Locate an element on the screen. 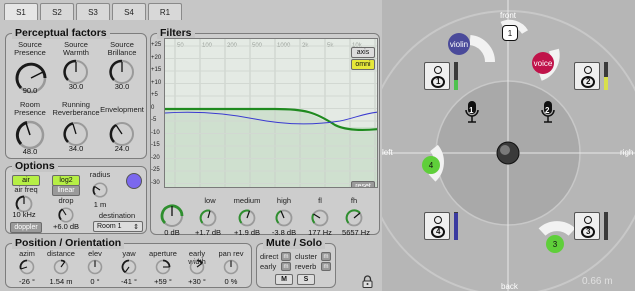 The image size is (635, 291). db-tick-label: +10 is located at coordinates (156, 82).